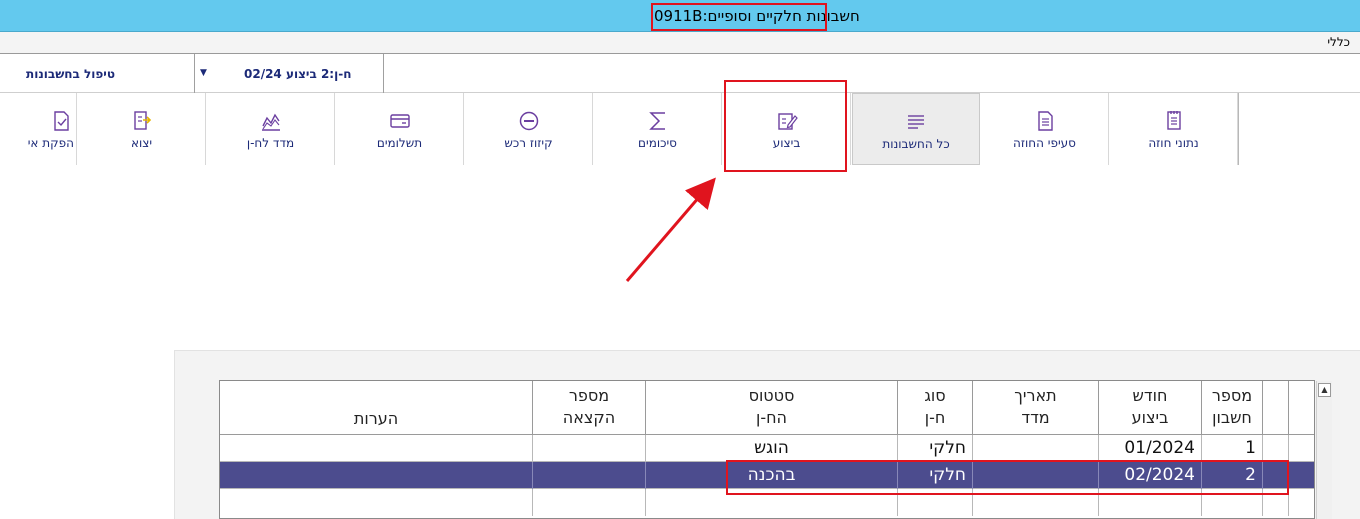  What do you see at coordinates (1275, 408) in the screenshot?
I see `column-header-blank` at bounding box center [1275, 408].